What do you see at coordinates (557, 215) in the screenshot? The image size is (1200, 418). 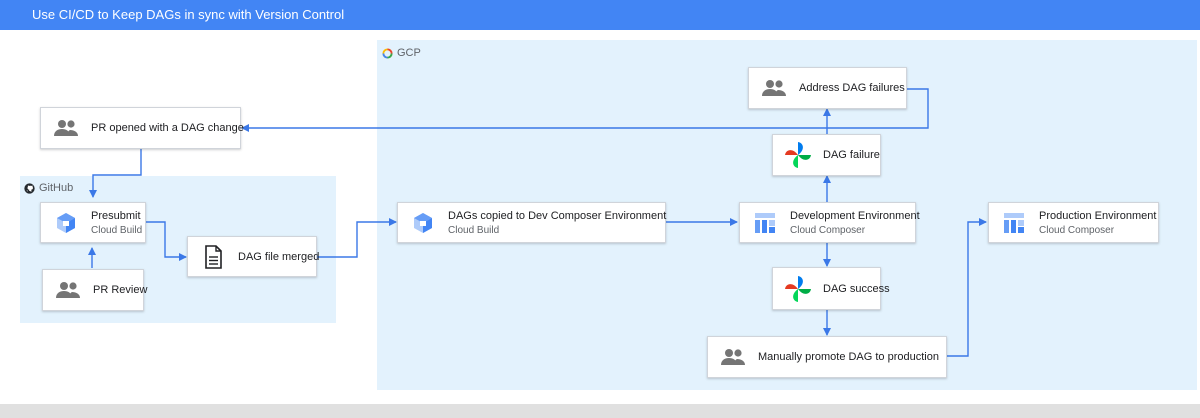 I see `node-title: DAGs copied to Dev Composer Environment` at bounding box center [557, 215].